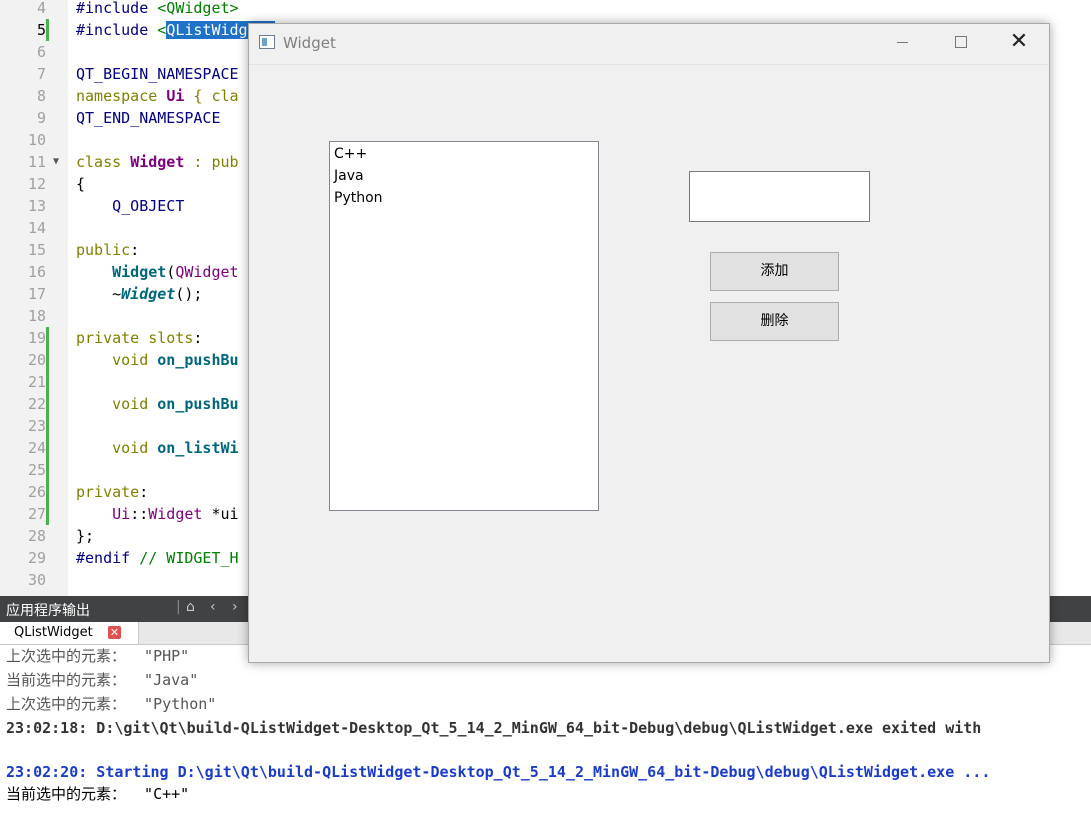  I want to click on code-line: Ui::Widget *ui, so click(157, 514).